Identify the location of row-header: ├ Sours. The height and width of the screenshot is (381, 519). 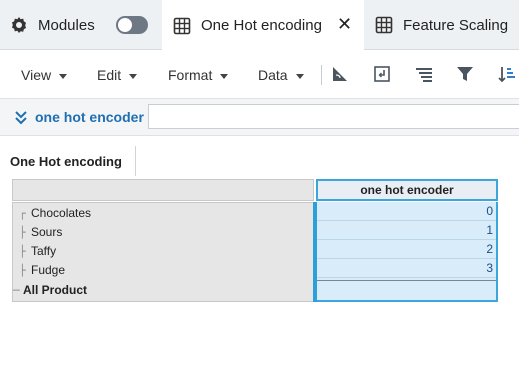
(40, 232).